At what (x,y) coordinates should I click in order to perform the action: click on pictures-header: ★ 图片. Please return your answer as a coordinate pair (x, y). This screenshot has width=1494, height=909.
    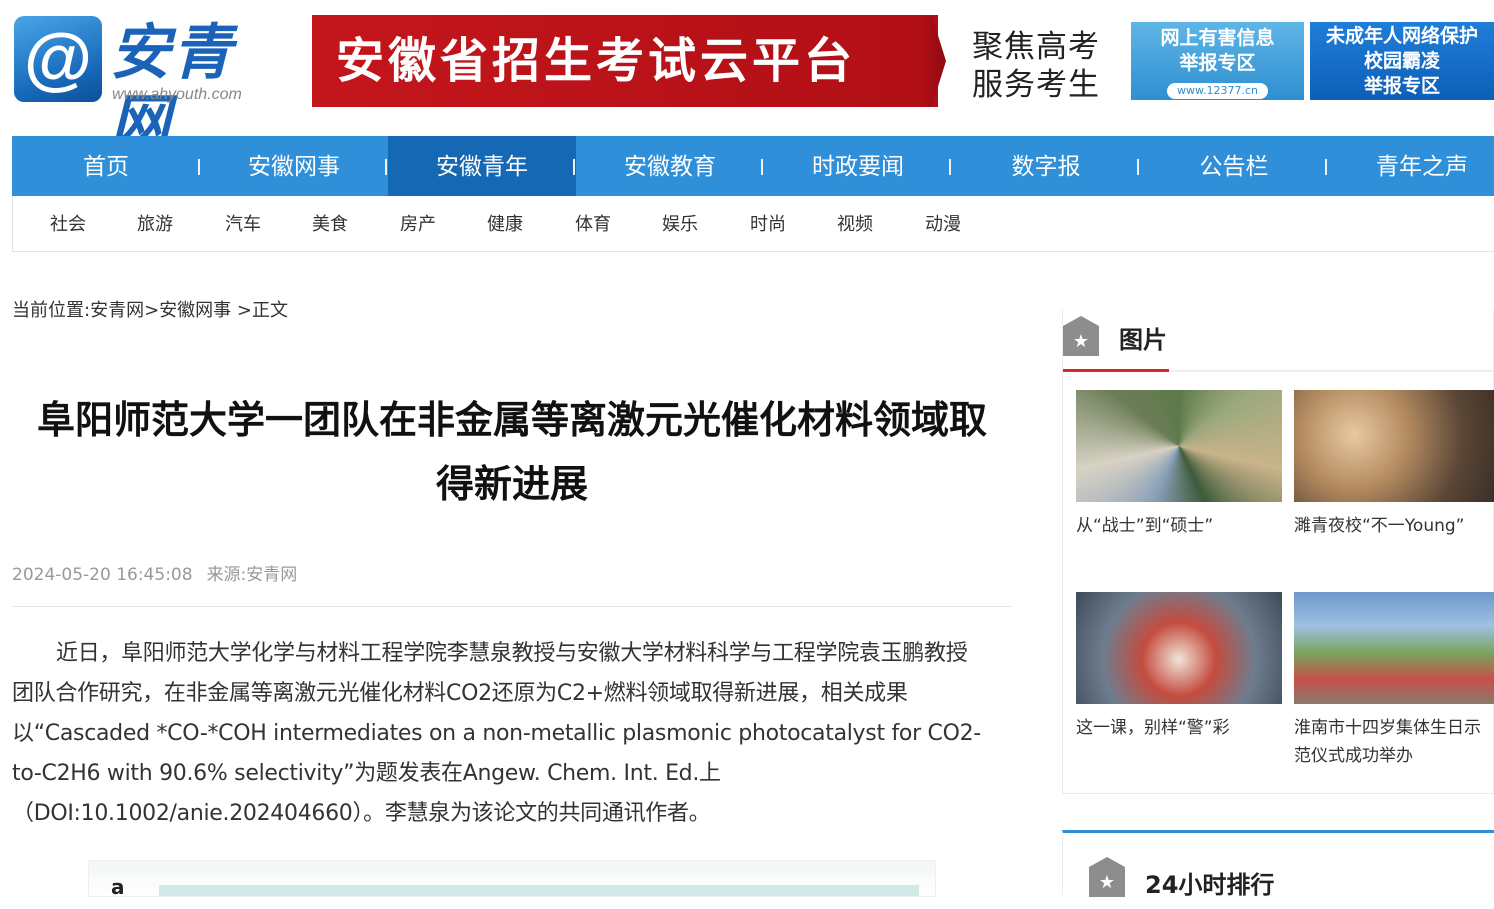
    Looking at the image, I should click on (1278, 341).